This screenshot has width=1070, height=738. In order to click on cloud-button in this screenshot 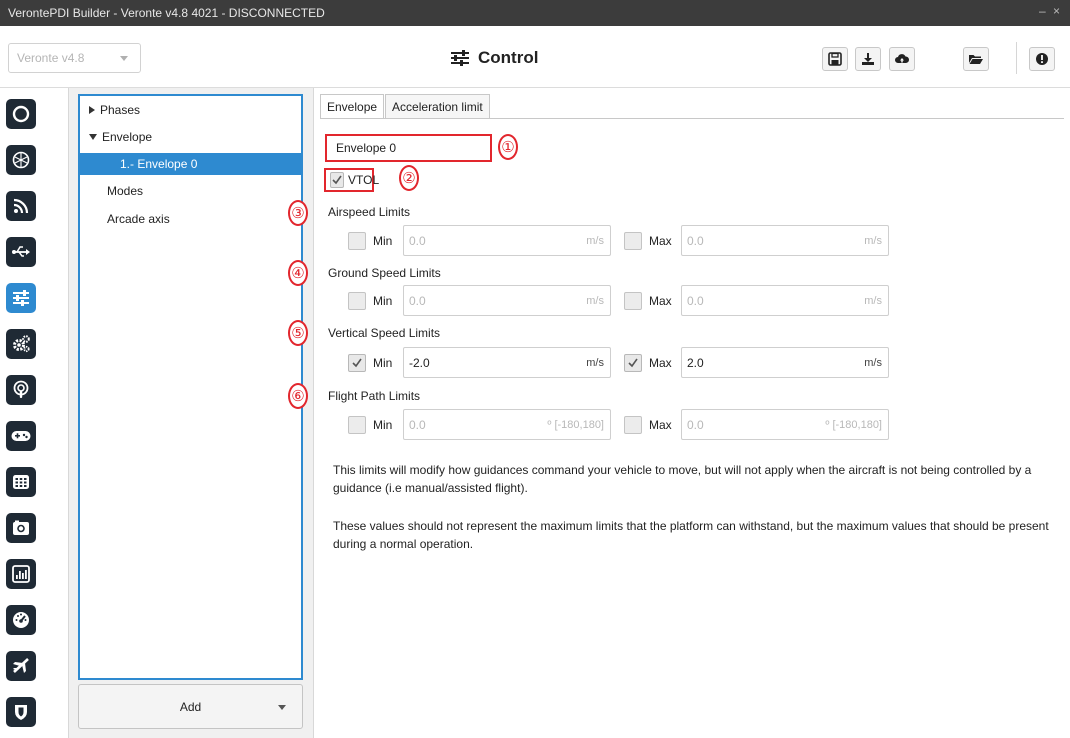, I will do `click(902, 59)`.